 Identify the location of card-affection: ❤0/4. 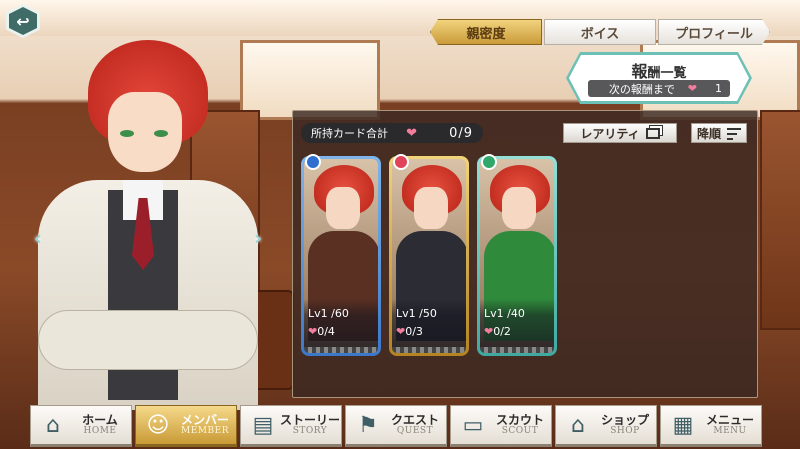
(341, 331).